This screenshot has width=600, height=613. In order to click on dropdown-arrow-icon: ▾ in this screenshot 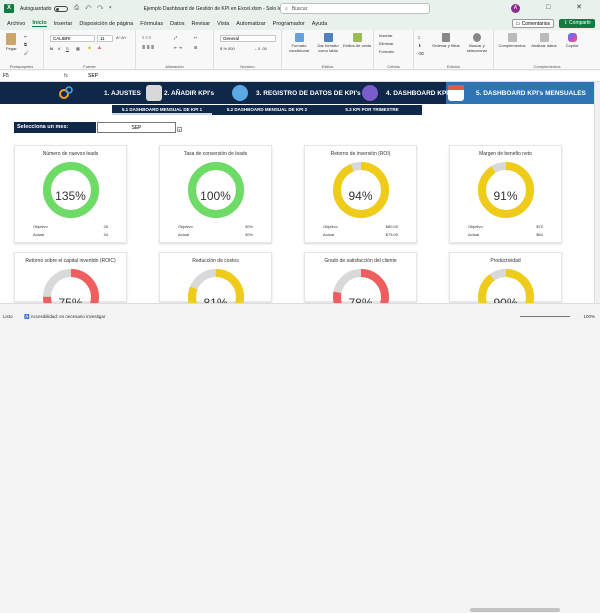, I will do `click(179, 129)`.